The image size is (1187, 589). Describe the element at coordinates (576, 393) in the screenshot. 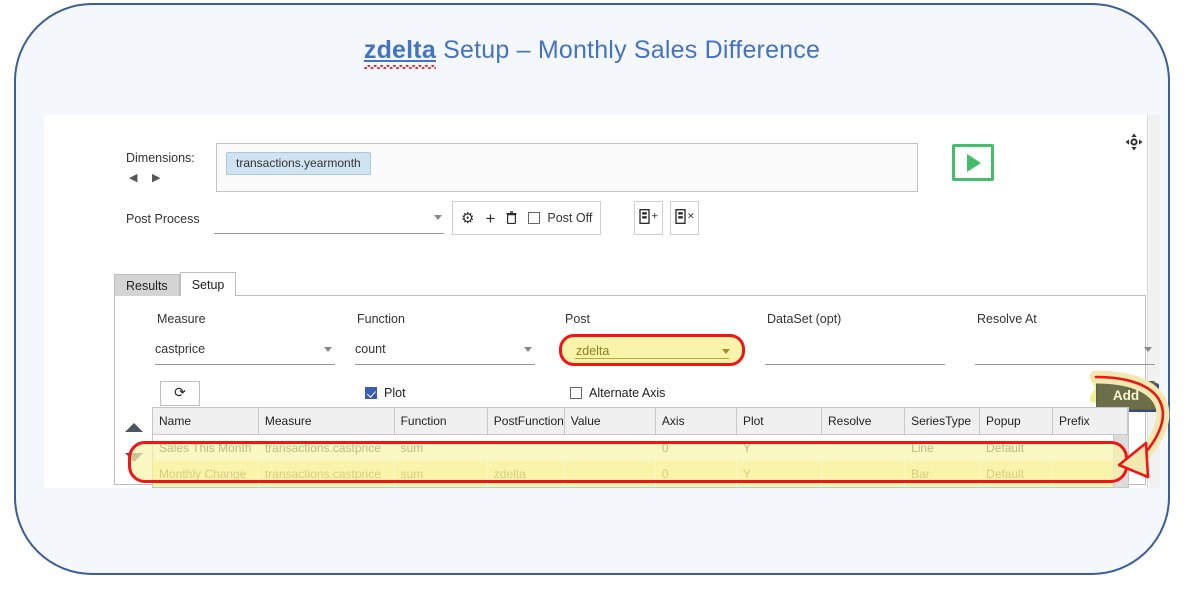

I see `alternate-axis-checkbox-box` at that location.